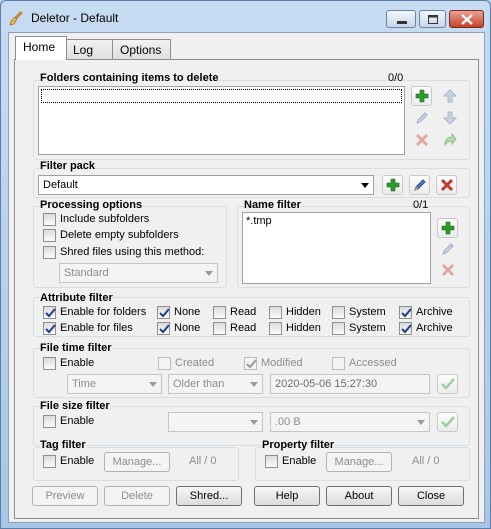 The height and width of the screenshot is (529, 491). Describe the element at coordinates (96, 328) in the screenshot. I see `enable-files-label: Enable for files` at that location.